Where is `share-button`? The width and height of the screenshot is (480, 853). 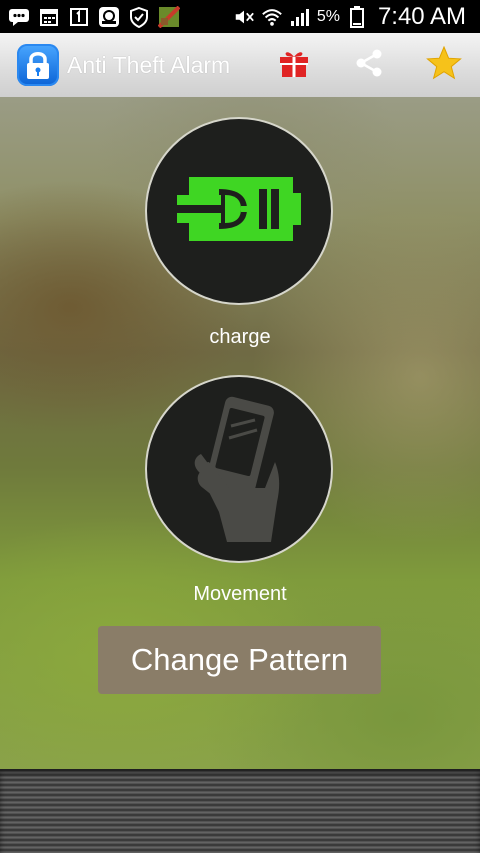 share-button is located at coordinates (369, 65).